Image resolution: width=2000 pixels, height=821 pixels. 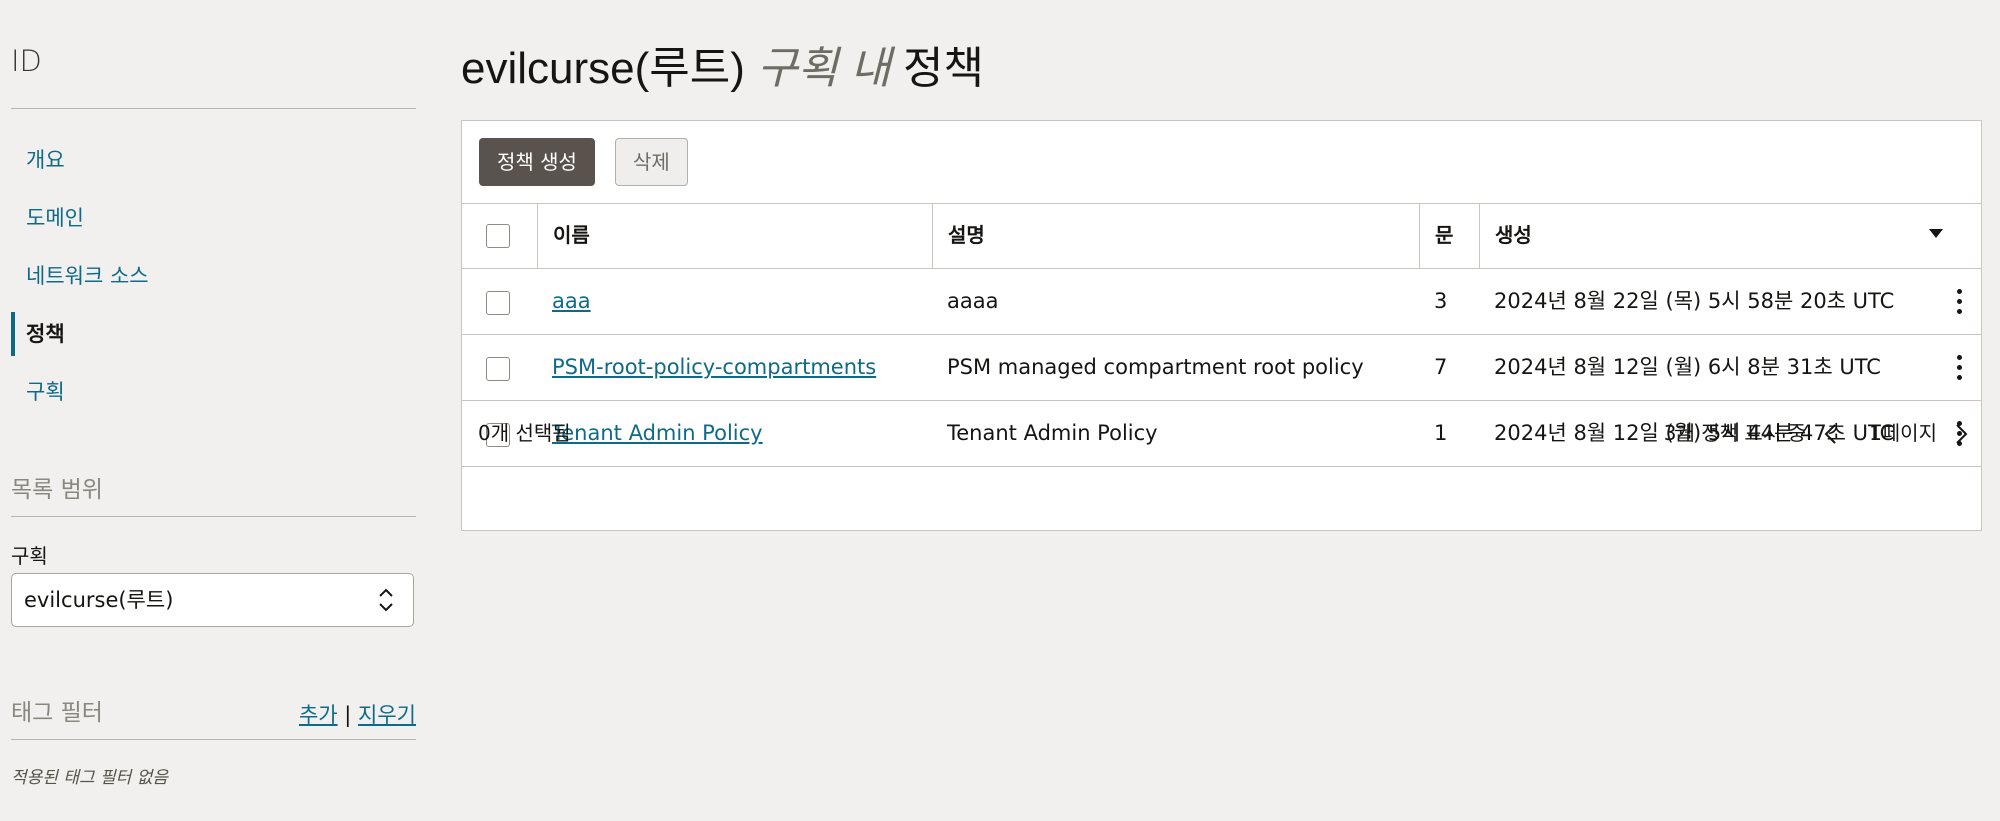 What do you see at coordinates (29, 556) in the screenshot?
I see `compartment-label: 구획` at bounding box center [29, 556].